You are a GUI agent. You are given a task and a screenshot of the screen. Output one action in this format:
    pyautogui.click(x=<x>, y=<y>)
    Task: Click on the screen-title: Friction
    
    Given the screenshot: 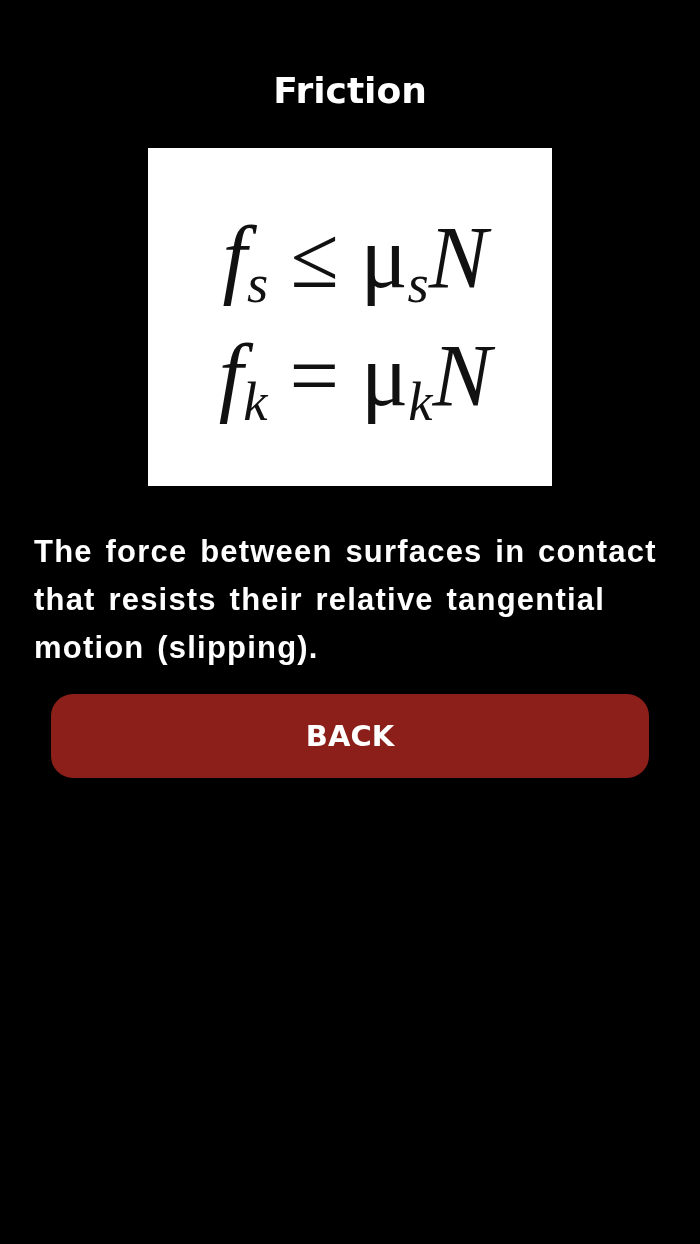 What is the action you would take?
    pyautogui.click(x=350, y=91)
    